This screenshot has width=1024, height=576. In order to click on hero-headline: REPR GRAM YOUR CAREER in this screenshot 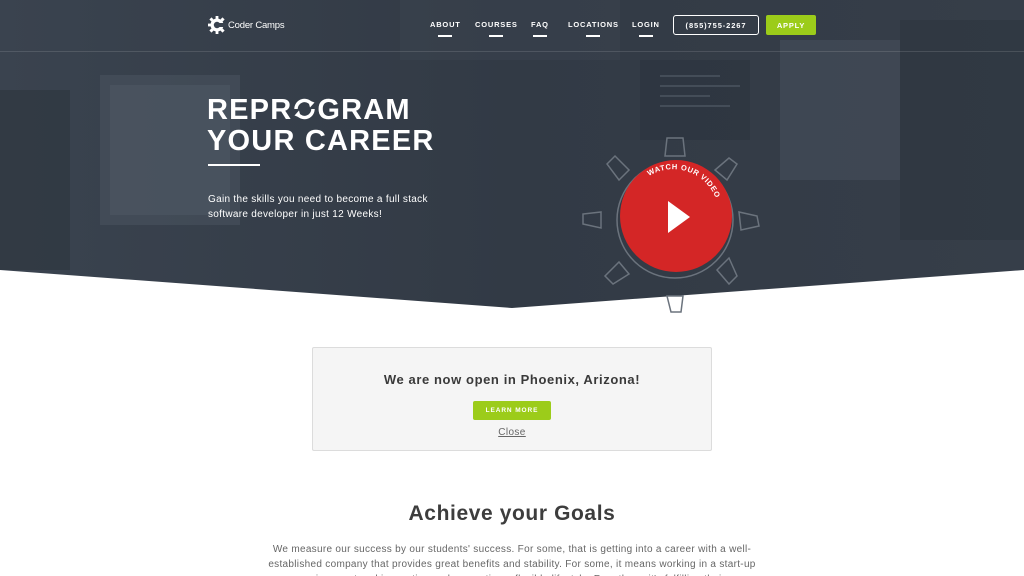, I will do `click(321, 126)`.